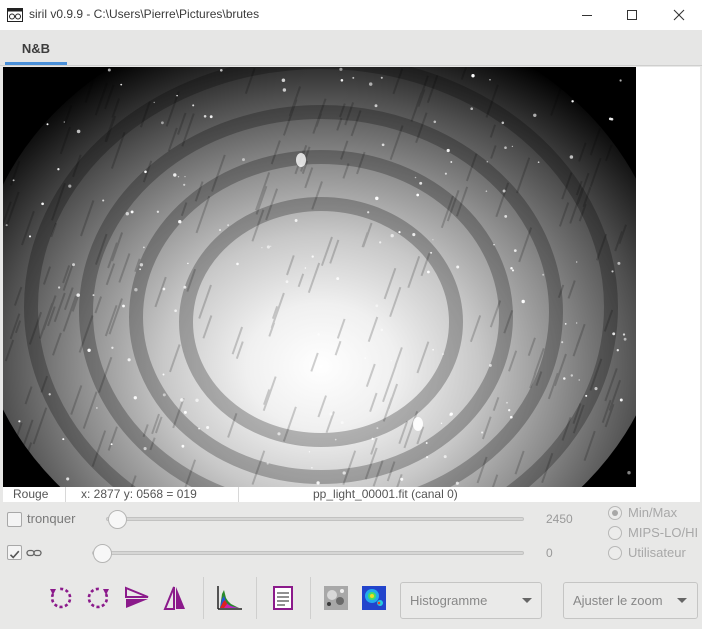  Describe the element at coordinates (615, 513) in the screenshot. I see `scale-minmax-radio` at that location.